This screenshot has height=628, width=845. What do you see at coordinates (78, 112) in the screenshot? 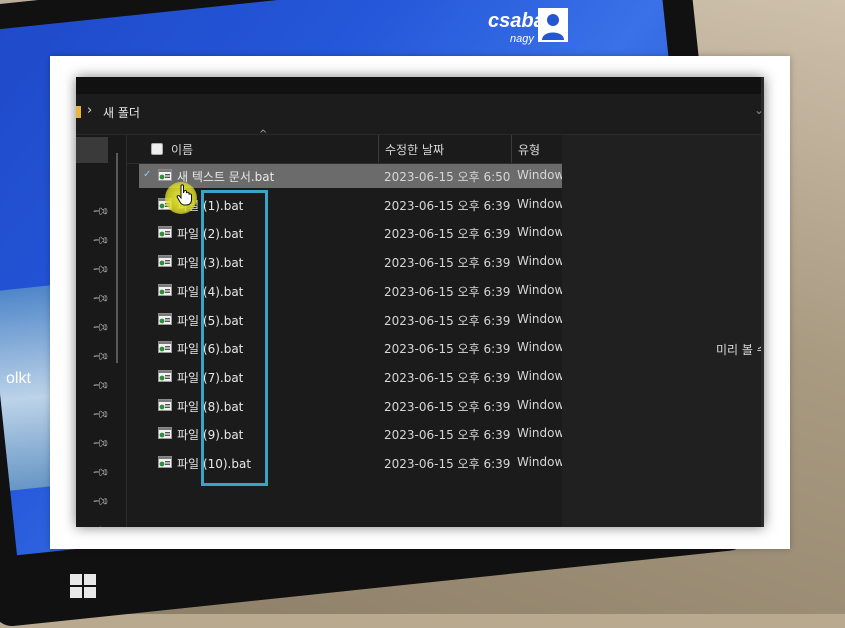
I see `folder-icon` at bounding box center [78, 112].